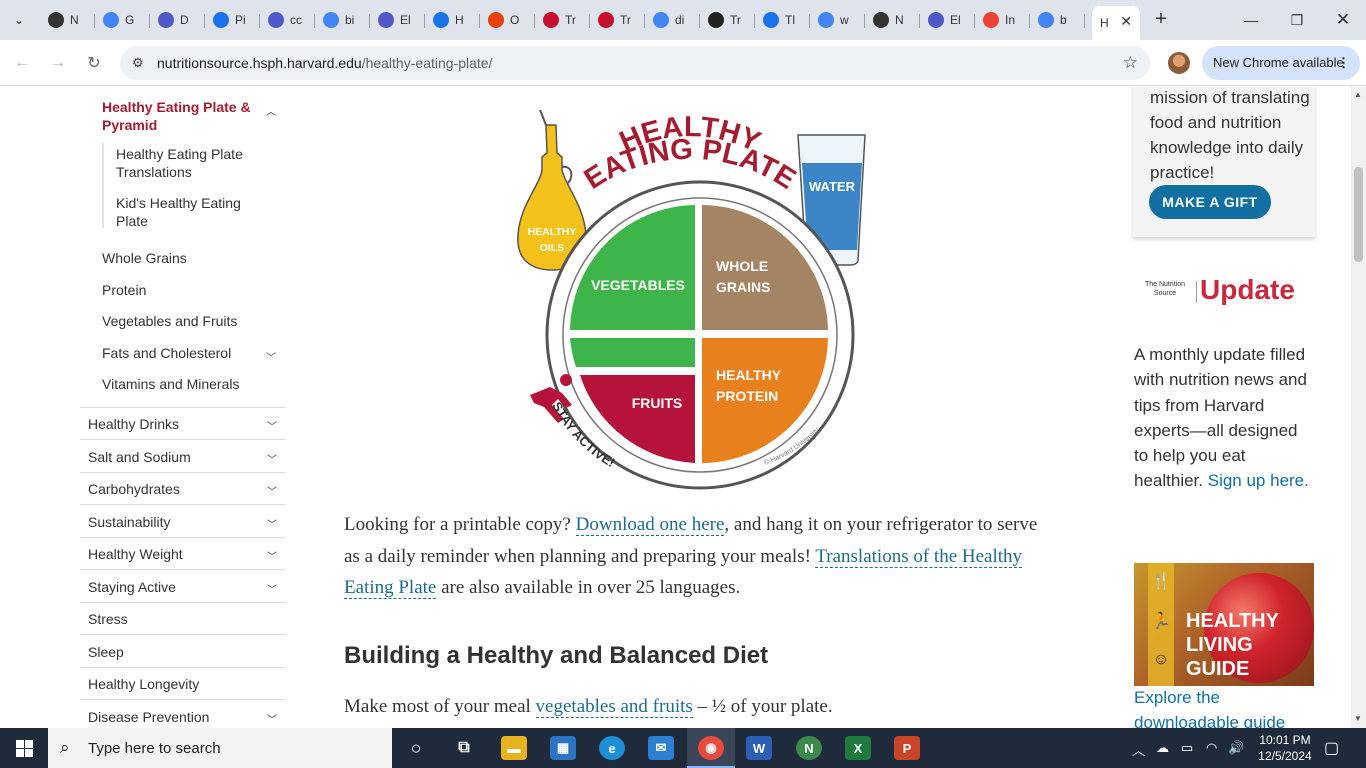 This screenshot has width=1366, height=768. Describe the element at coordinates (24, 748) in the screenshot. I see `windows-start-button` at that location.